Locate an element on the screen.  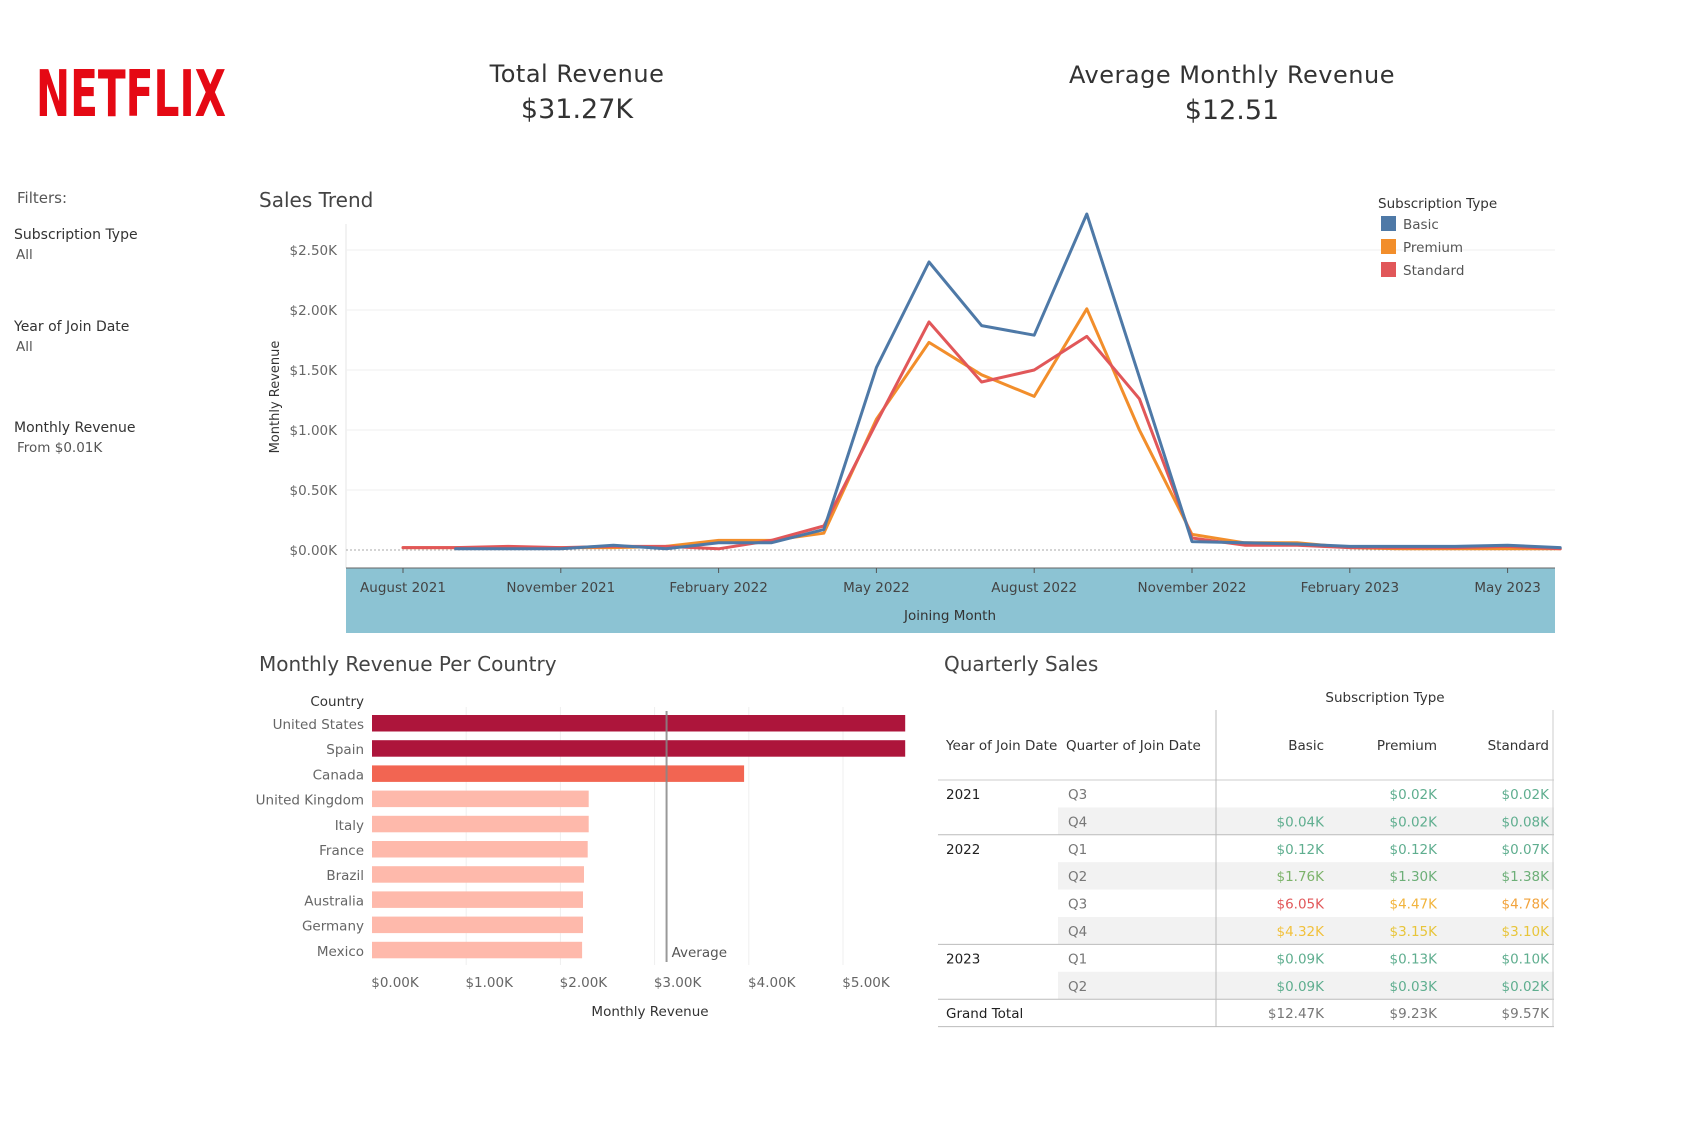
legend-swatch-premium is located at coordinates (1388, 246).